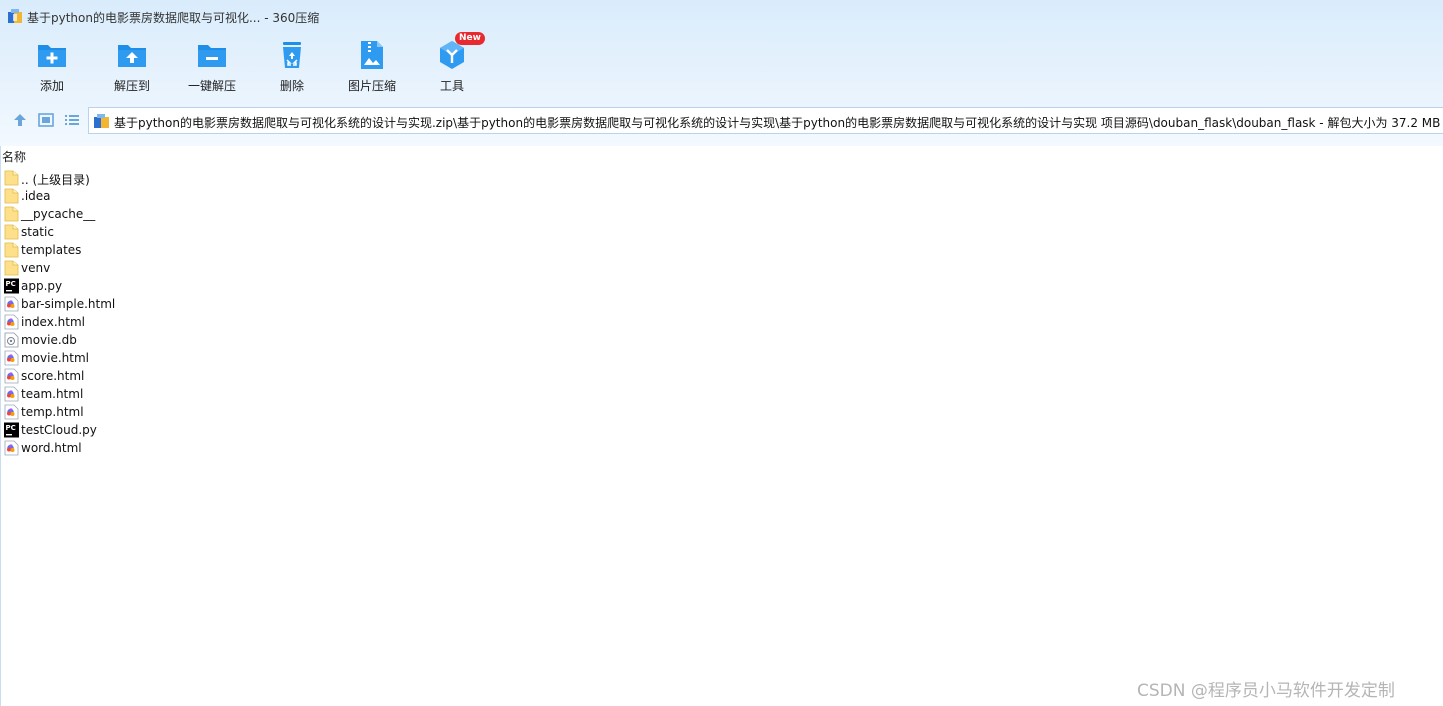  What do you see at coordinates (451, 86) in the screenshot?
I see `tools-label: 工具` at bounding box center [451, 86].